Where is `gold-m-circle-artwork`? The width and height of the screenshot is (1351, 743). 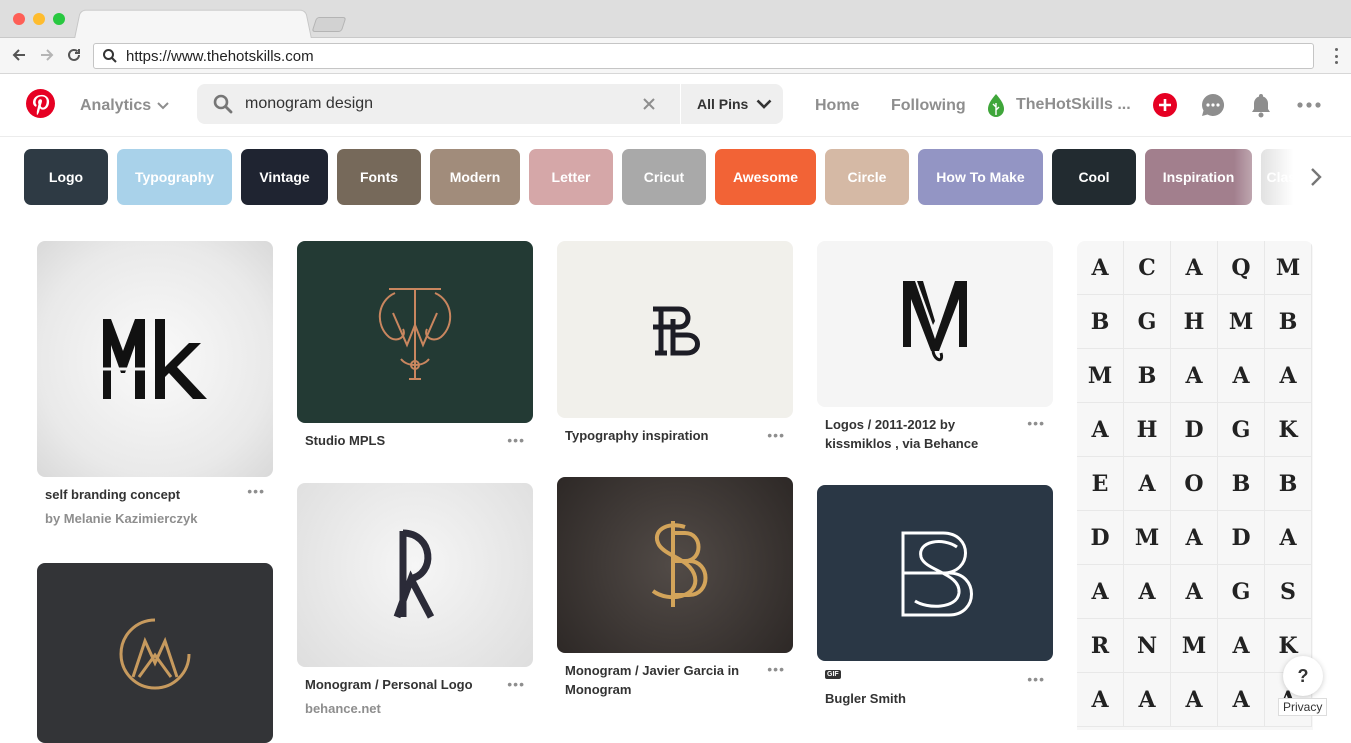
gold-m-circle-artwork is located at coordinates (155, 654).